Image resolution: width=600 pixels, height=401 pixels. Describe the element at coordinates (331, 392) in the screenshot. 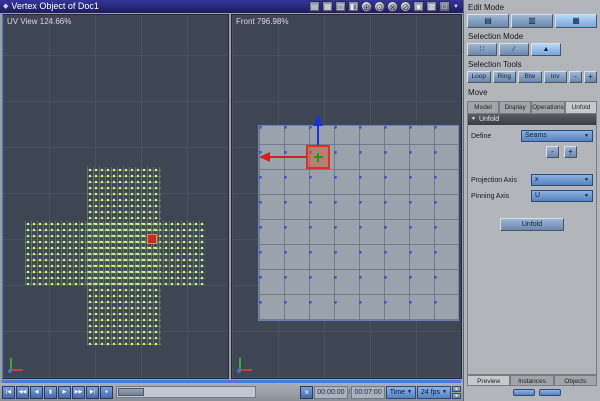

I see `current-time-field: 00:00:00` at that location.